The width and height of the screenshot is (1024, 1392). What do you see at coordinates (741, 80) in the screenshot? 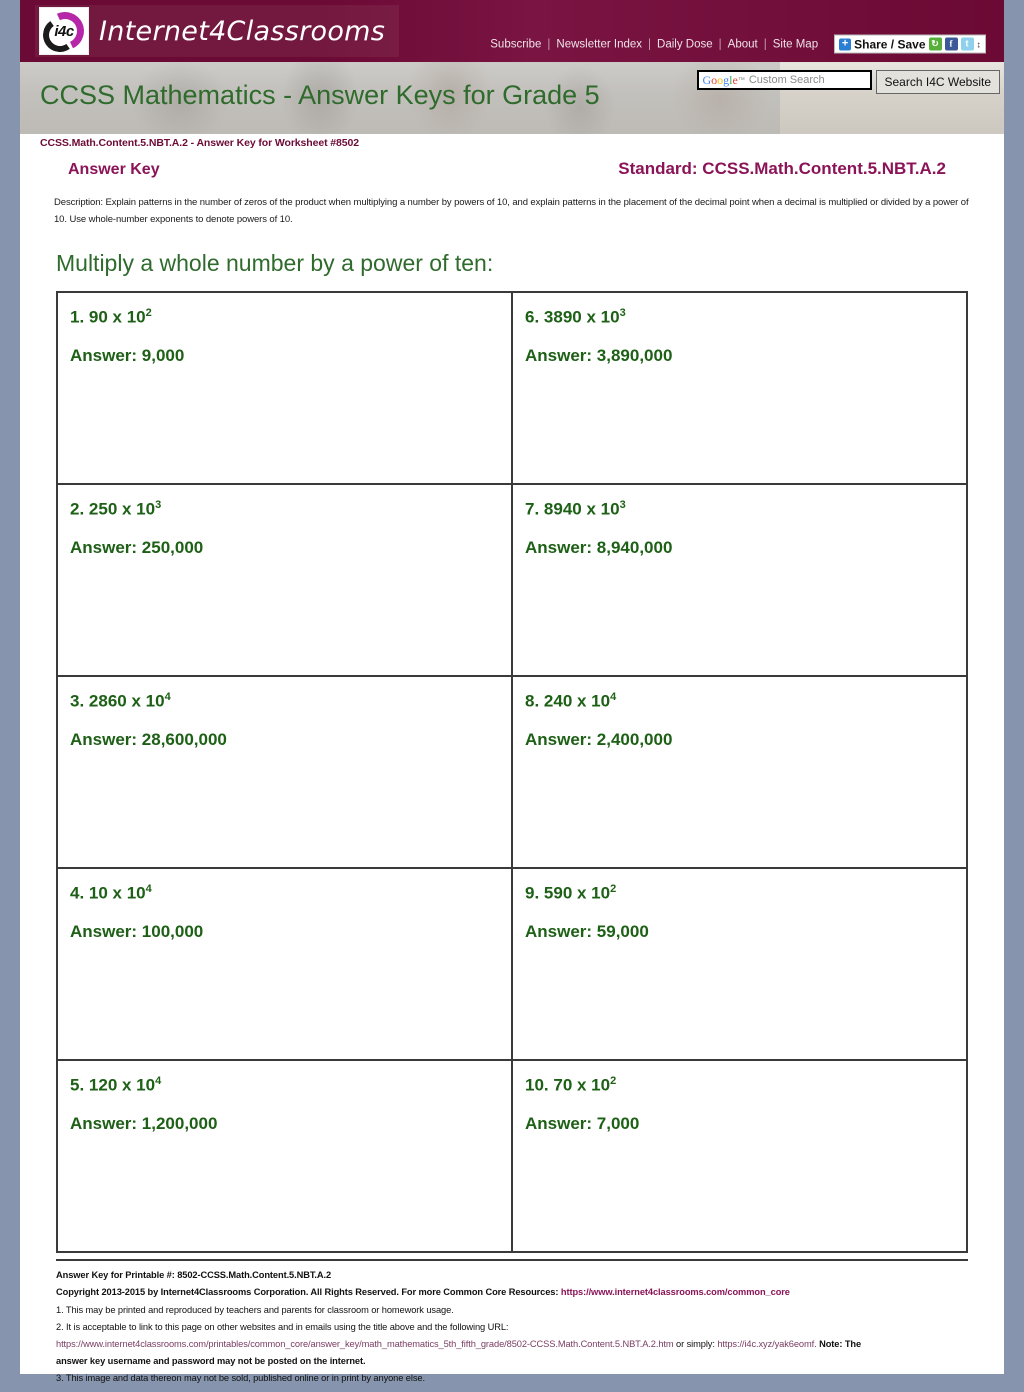
I see `trademark-mark: ™` at bounding box center [741, 80].